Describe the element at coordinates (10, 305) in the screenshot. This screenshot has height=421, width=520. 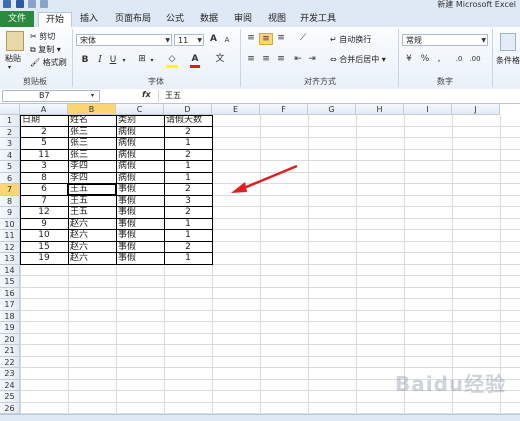
I see `row-header: 17` at that location.